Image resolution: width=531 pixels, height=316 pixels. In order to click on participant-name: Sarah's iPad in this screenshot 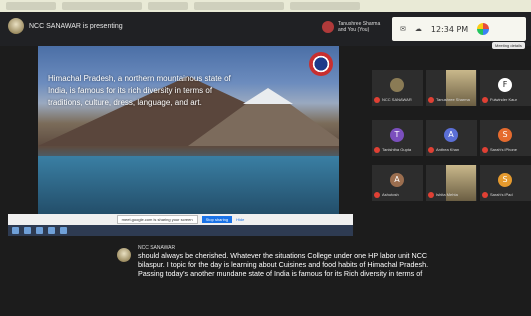, I will do `click(501, 194)`.